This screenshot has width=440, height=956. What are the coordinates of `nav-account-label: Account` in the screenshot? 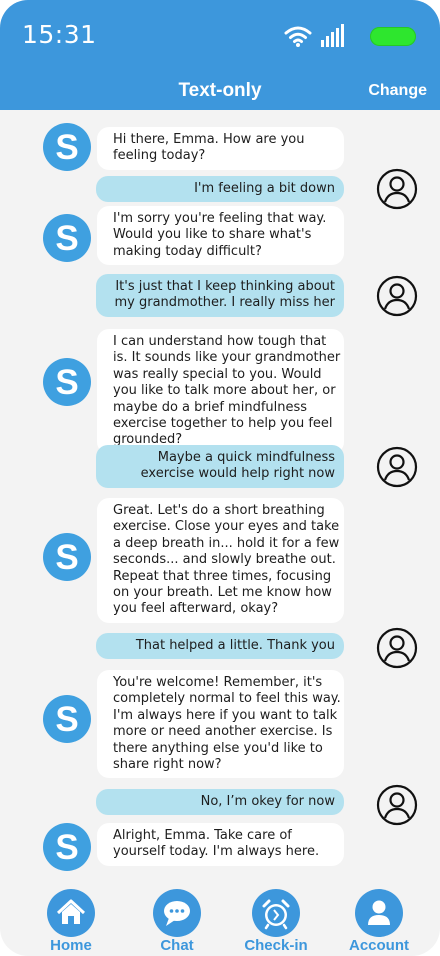 It's located at (379, 945).